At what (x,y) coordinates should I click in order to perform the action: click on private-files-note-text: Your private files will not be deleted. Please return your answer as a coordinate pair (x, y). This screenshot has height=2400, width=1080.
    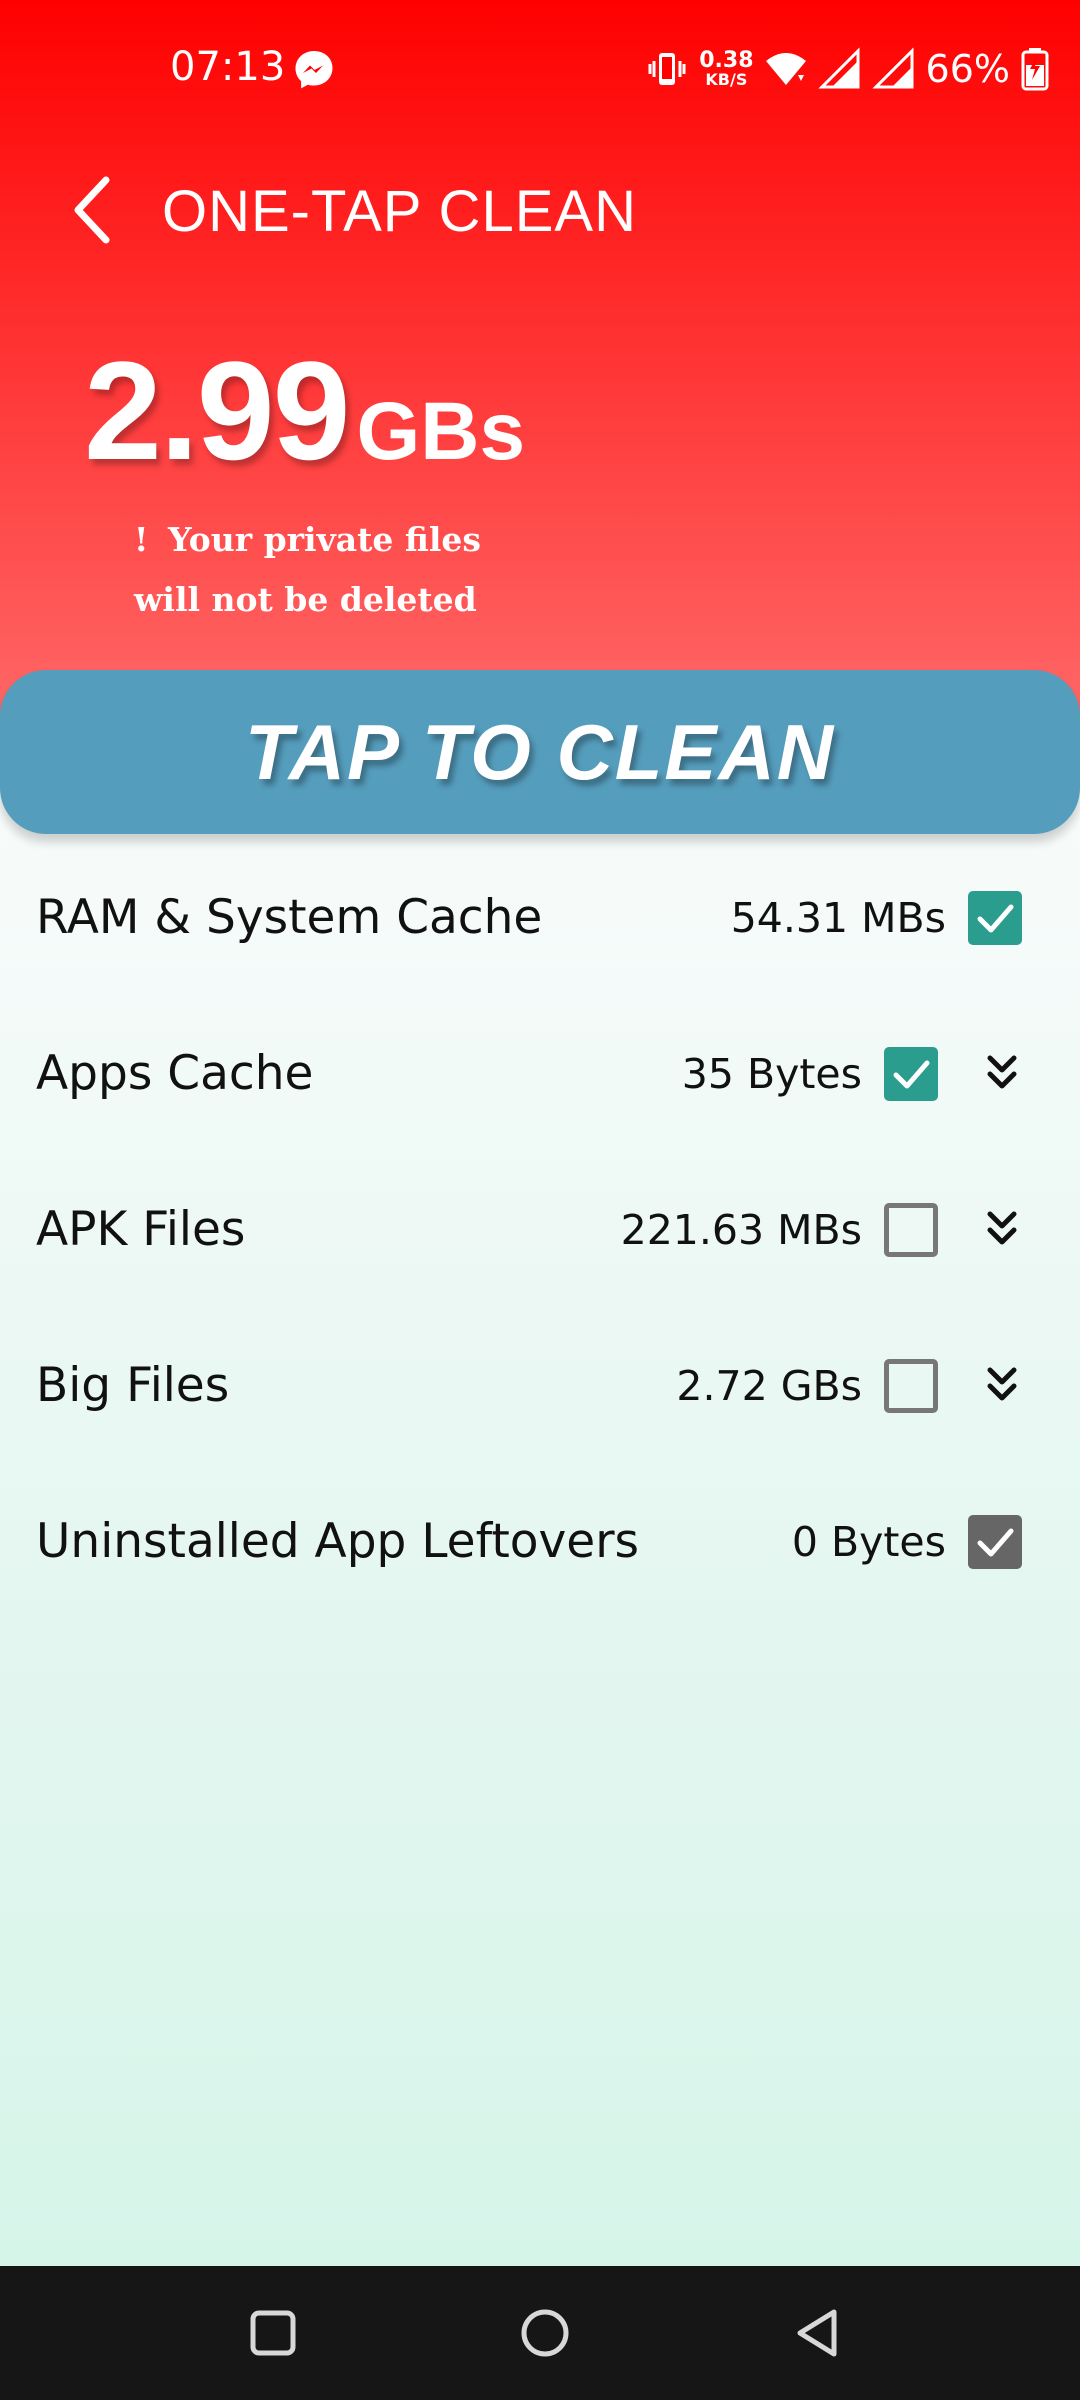
    Looking at the image, I should click on (307, 569).